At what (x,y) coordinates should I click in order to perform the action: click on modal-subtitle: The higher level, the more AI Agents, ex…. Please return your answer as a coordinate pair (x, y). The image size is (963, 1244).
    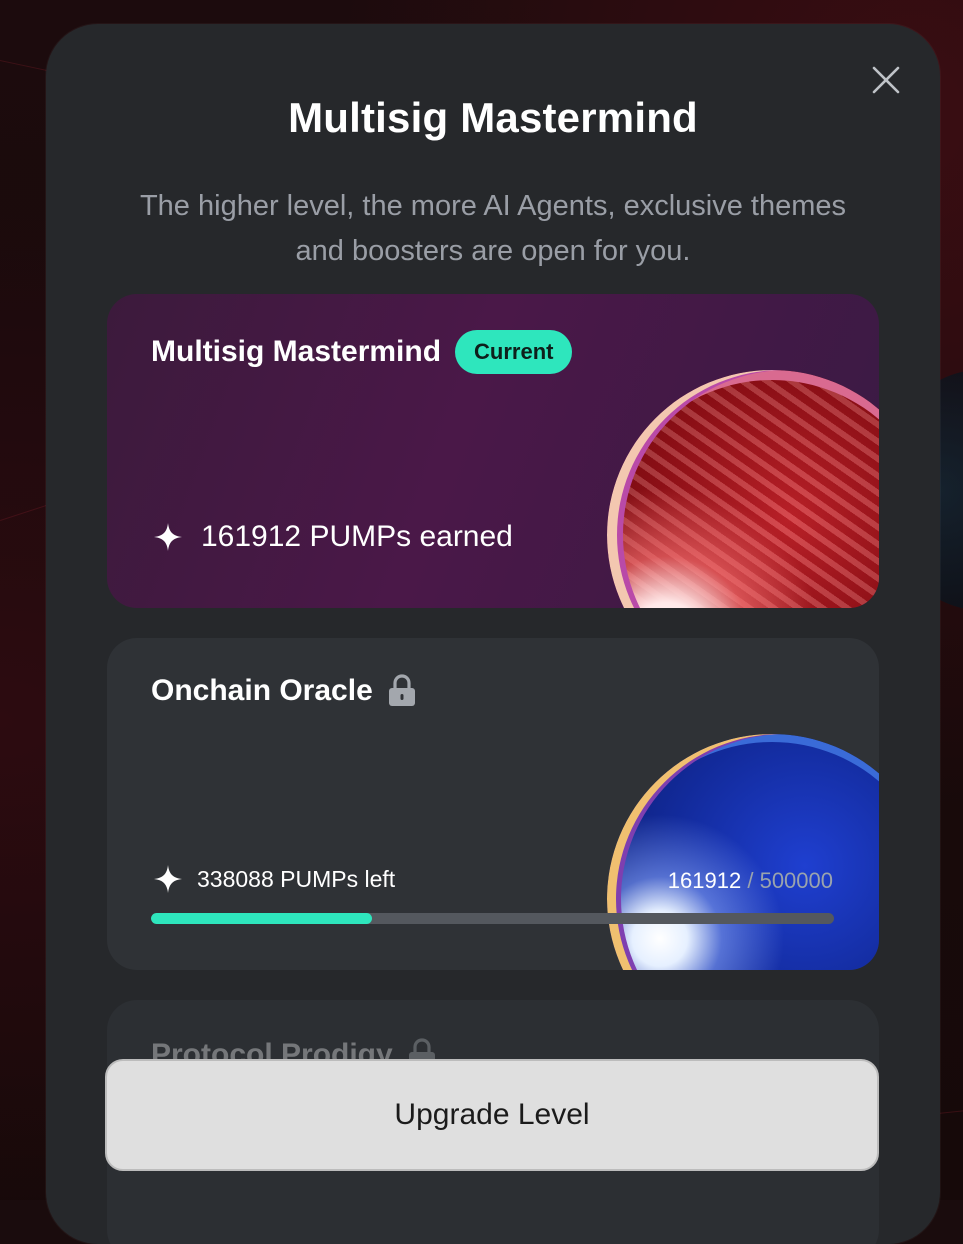
    Looking at the image, I should click on (493, 228).